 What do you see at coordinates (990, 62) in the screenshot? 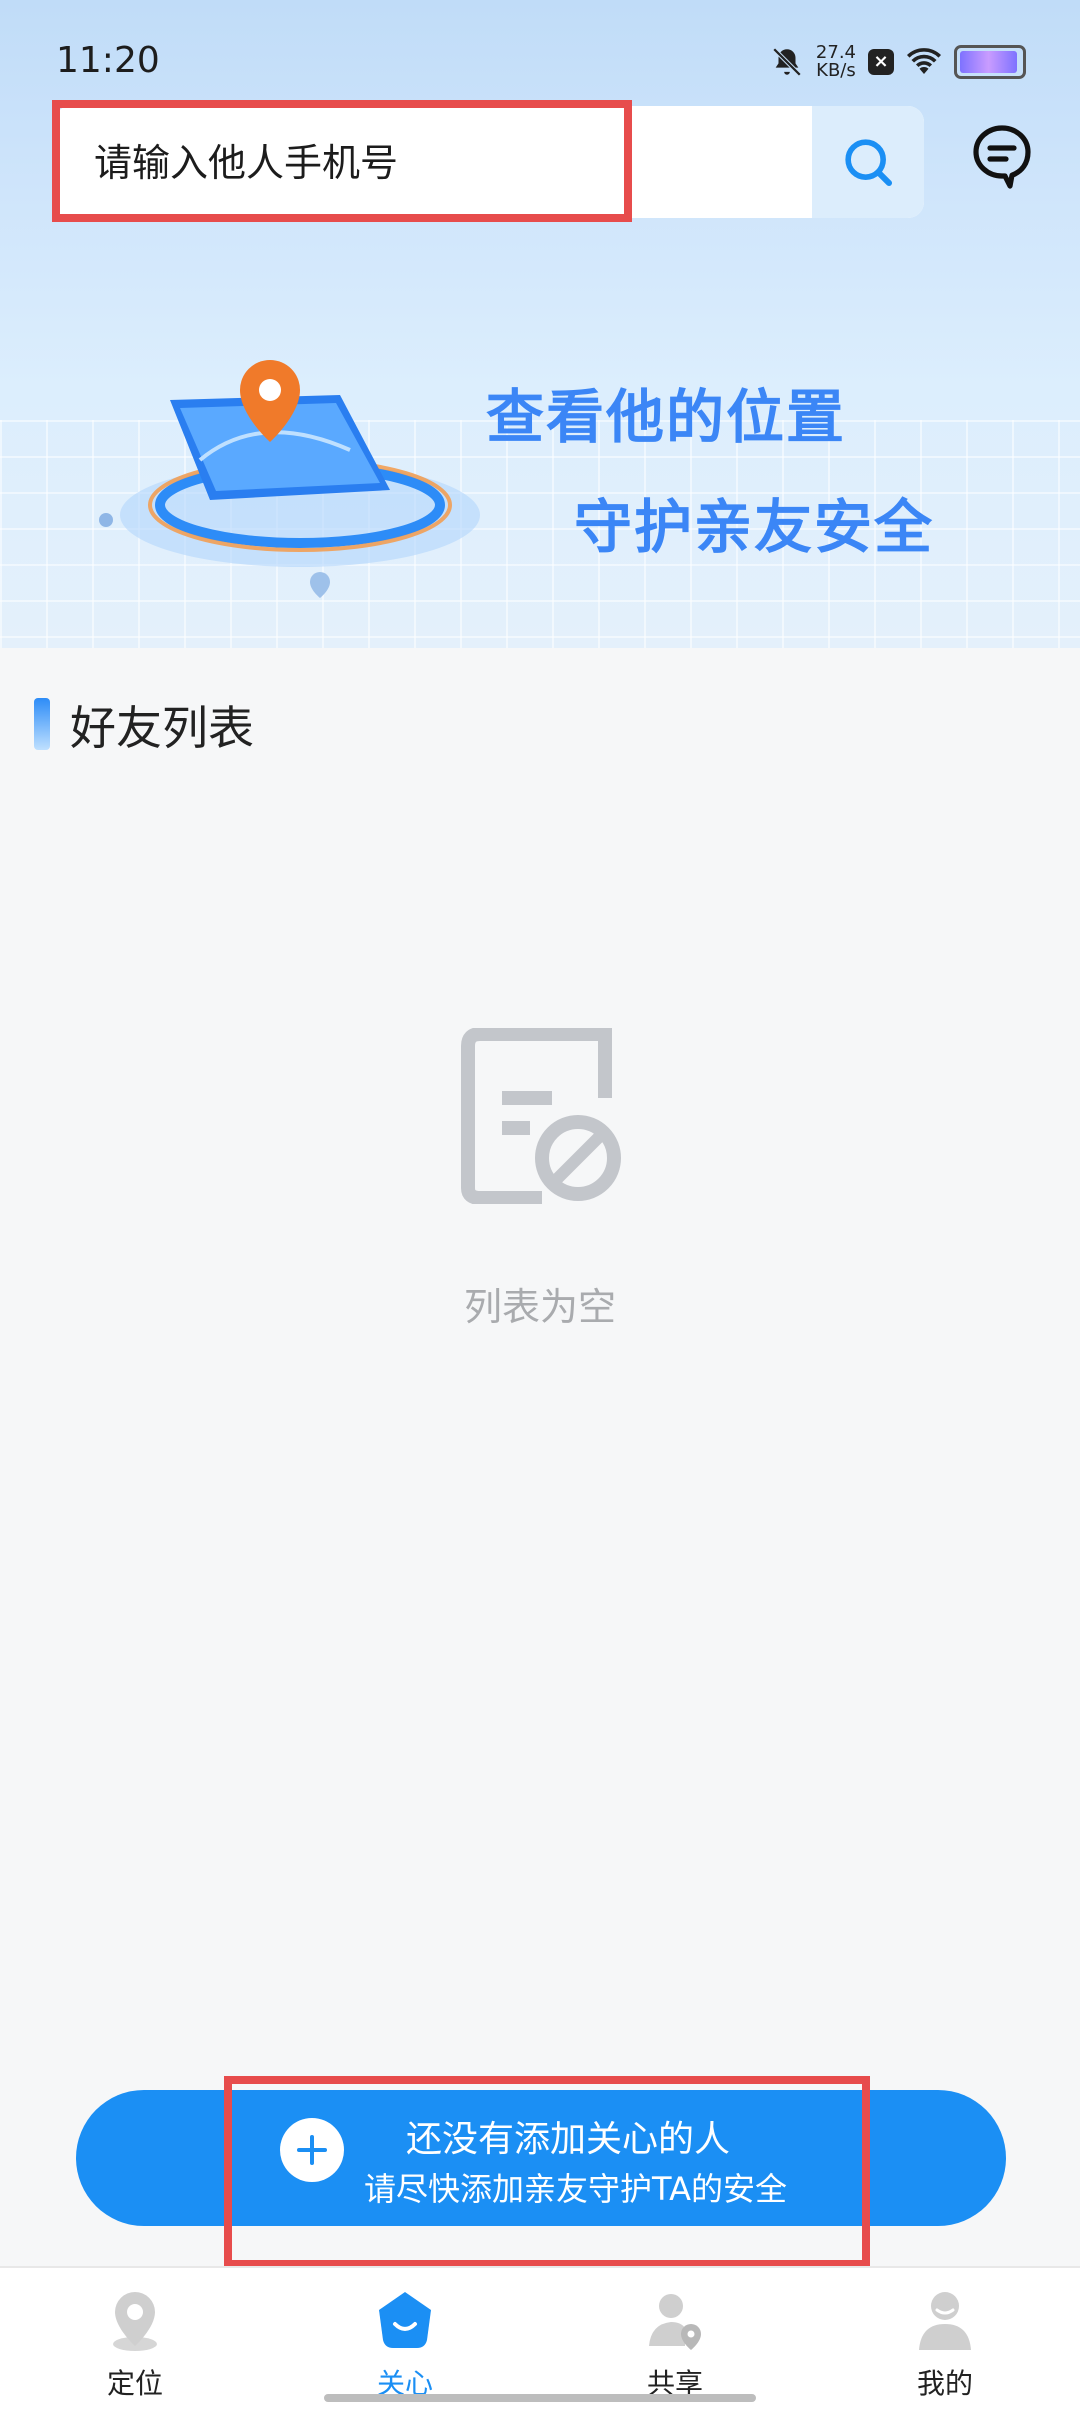
I see `battery-icon` at bounding box center [990, 62].